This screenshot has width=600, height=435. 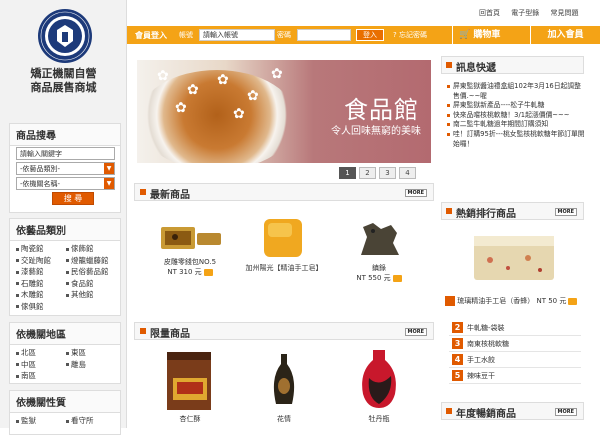 What do you see at coordinates (91, 284) in the screenshot?
I see `category-item: 食品館` at bounding box center [91, 284].